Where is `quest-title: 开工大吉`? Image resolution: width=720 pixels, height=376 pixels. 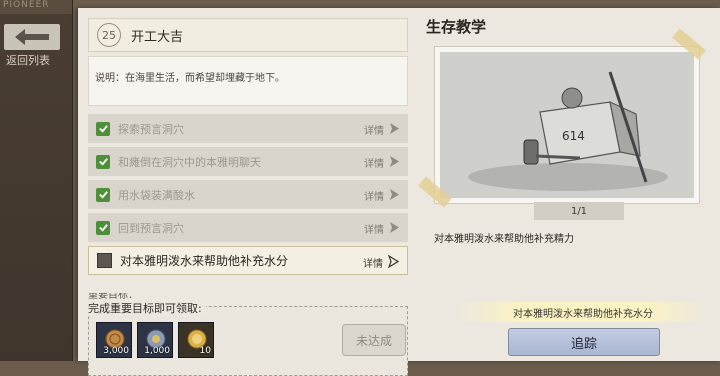 quest-title: 开工大吉 is located at coordinates (157, 37).